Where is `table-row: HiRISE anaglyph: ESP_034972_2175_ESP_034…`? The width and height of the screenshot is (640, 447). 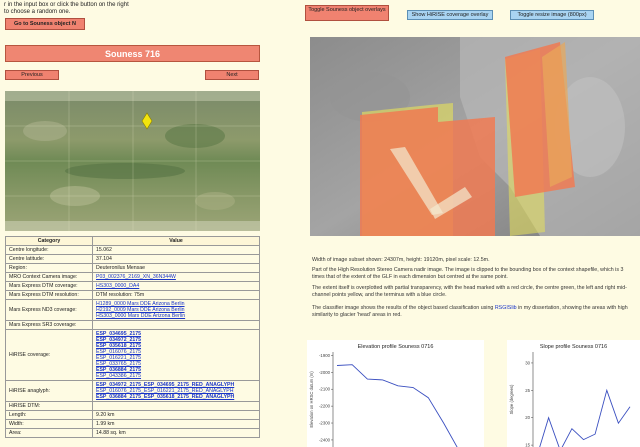 table-row: HiRISE anaglyph: ESP_034972_2175_ESP_034… is located at coordinates (132, 391).